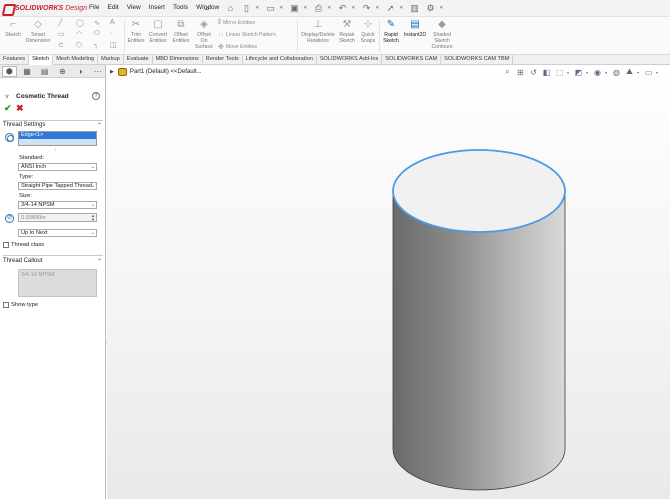  What do you see at coordinates (442, 34) in the screenshot?
I see `shaded-contours-button: ◆ Shaded Sketch Contours` at bounding box center [442, 34].